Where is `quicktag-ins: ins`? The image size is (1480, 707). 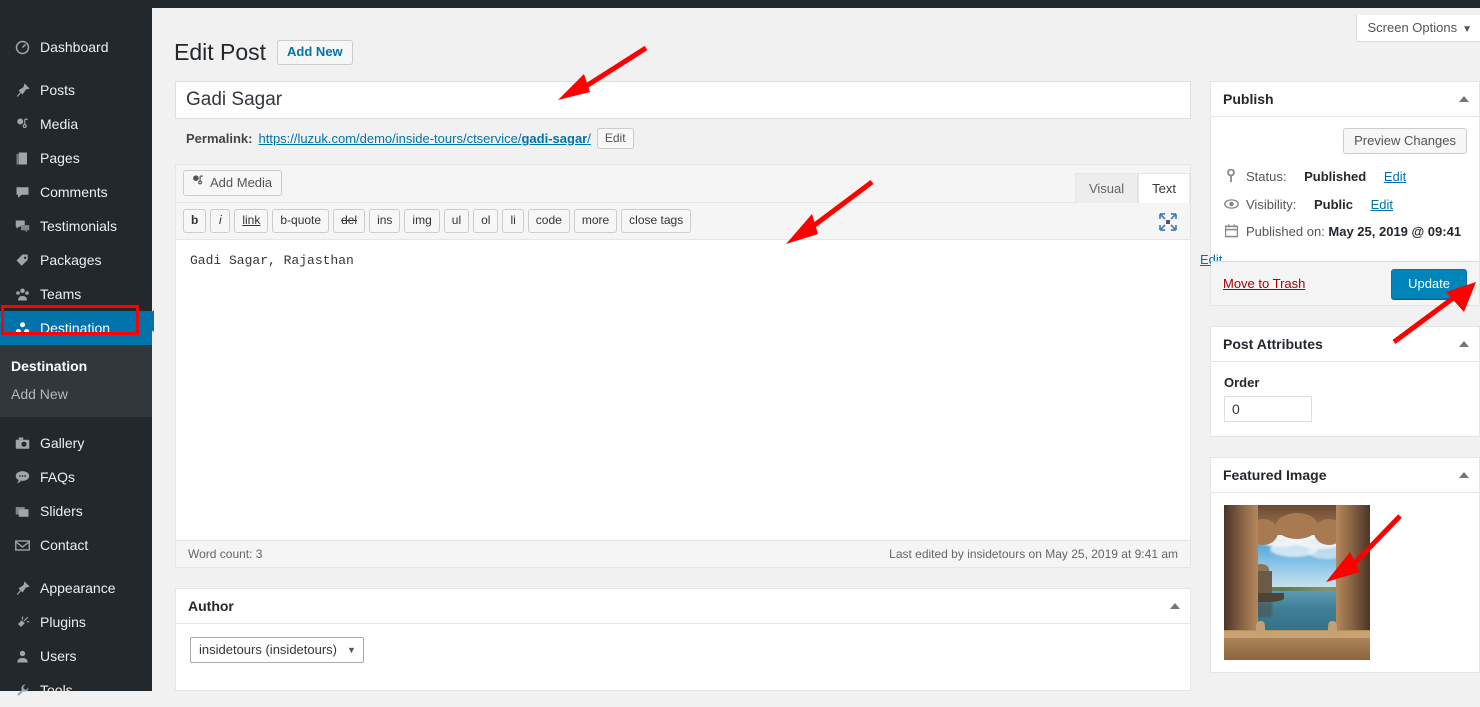 quicktag-ins: ins is located at coordinates (385, 221).